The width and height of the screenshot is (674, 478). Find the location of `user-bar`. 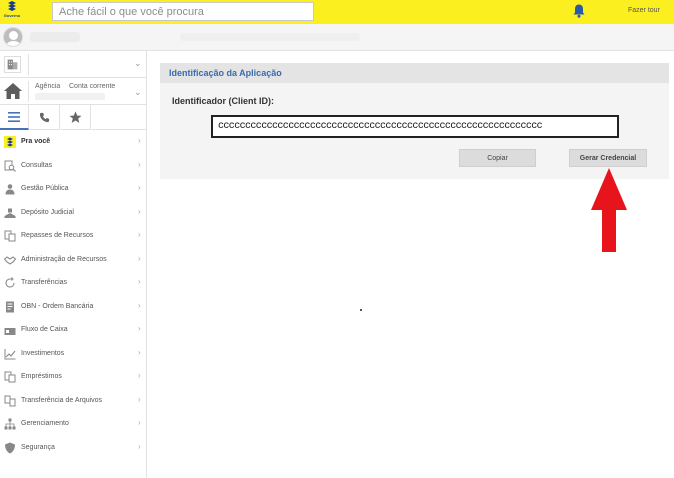

user-bar is located at coordinates (337, 37).